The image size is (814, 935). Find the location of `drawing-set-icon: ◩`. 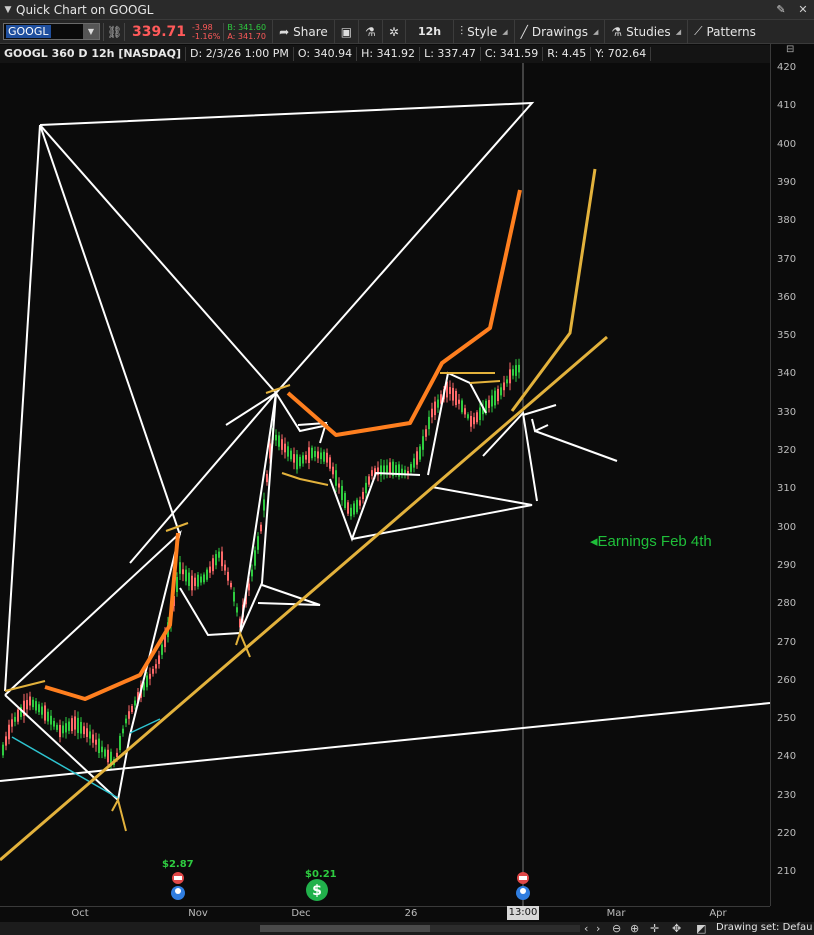

drawing-set-icon: ◩ is located at coordinates (701, 928).